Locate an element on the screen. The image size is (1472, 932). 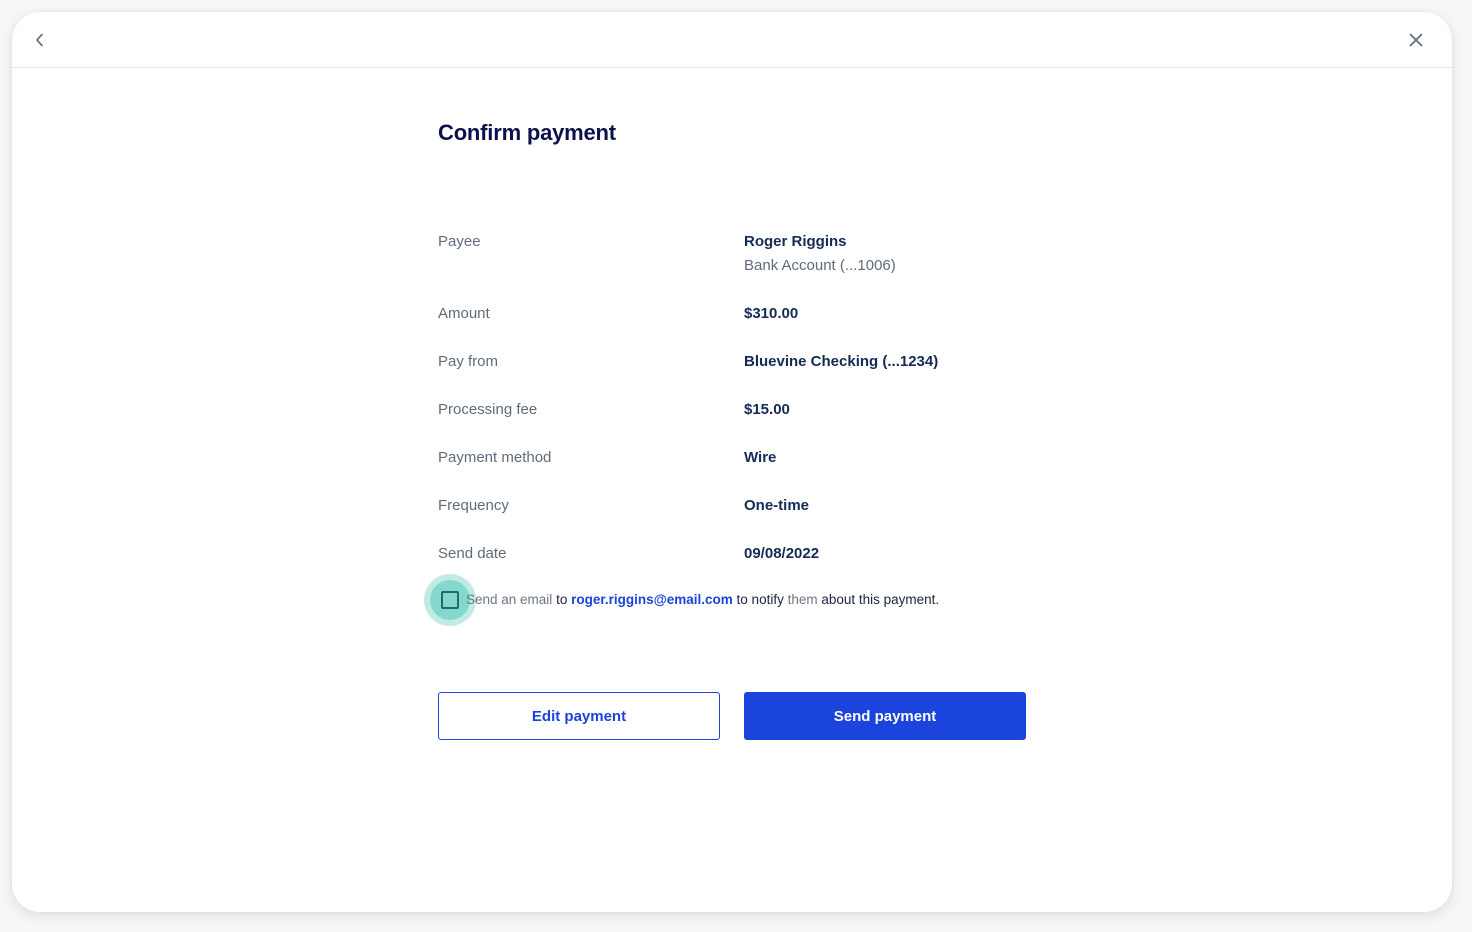
back-button is located at coordinates (40, 40).